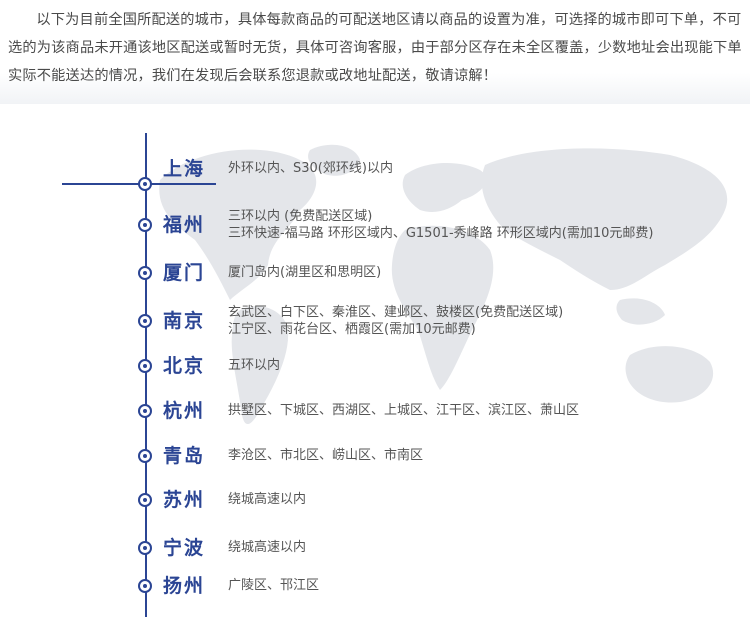 This screenshot has height=624, width=750. Describe the element at coordinates (184, 225) in the screenshot. I see `city-name-fuzhou: 福州` at that location.